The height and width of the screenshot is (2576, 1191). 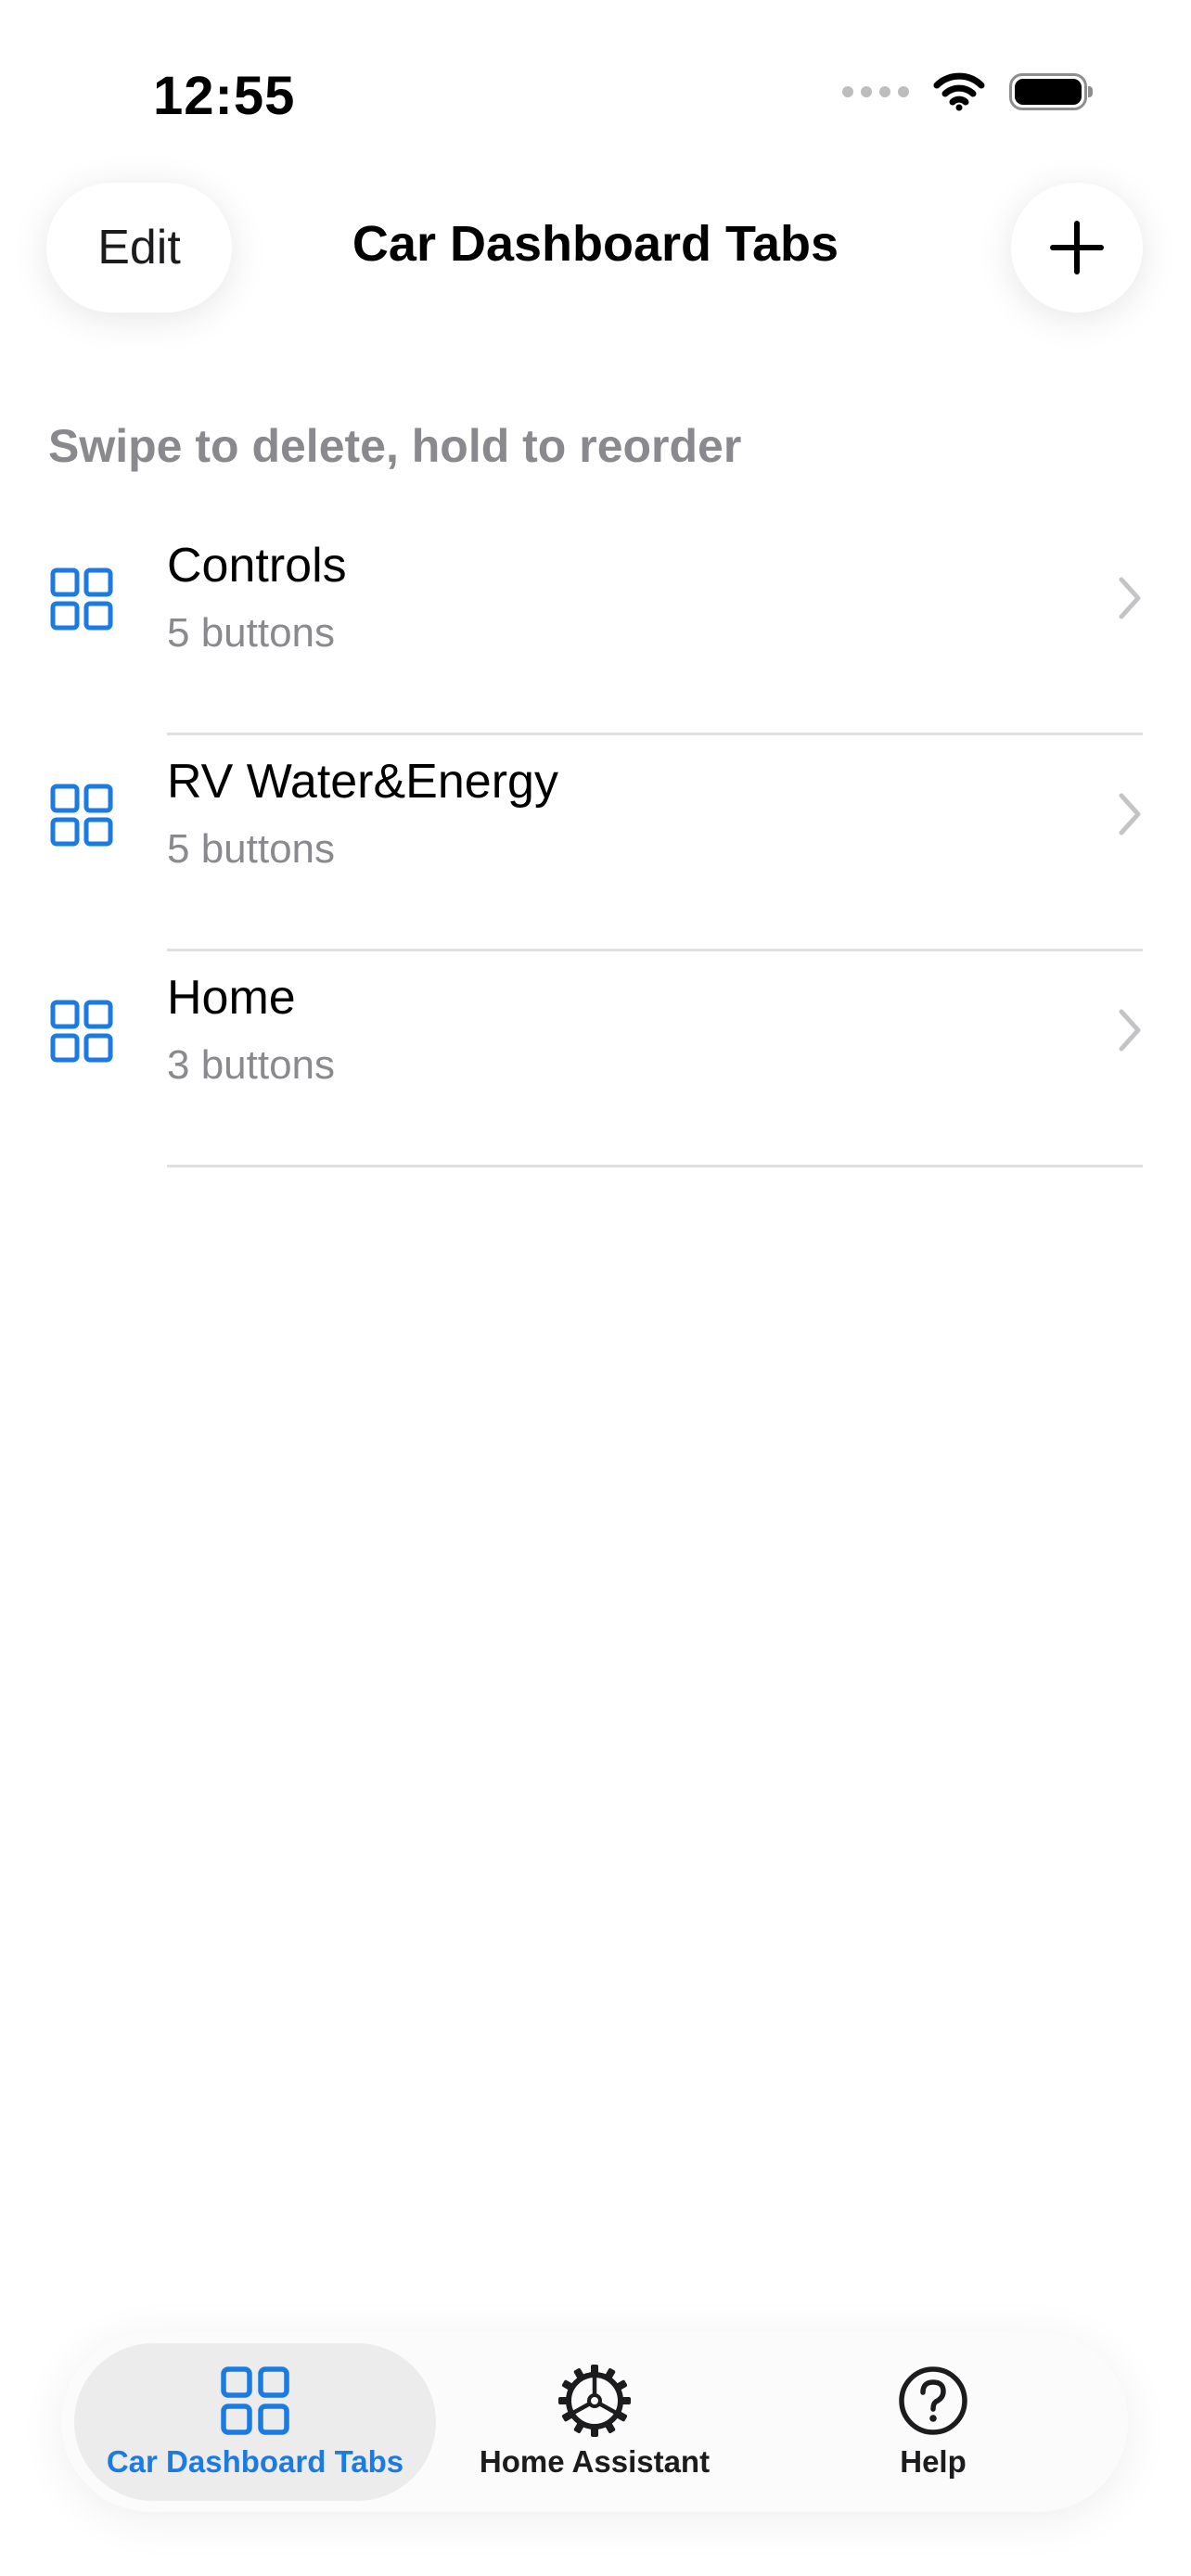 I want to click on list-item: Controls 5 buttons, so click(x=595, y=627).